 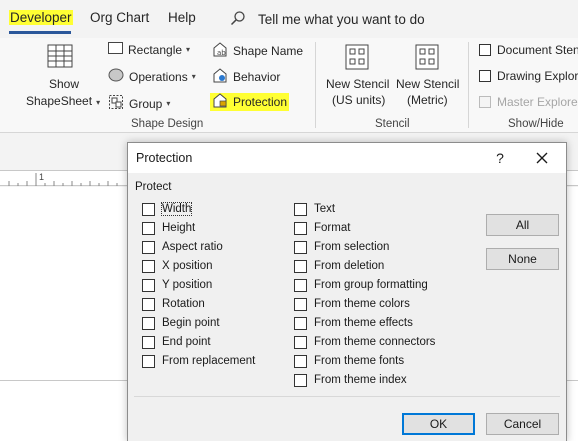 I want to click on behavior-button: Behavior, so click(x=246, y=77).